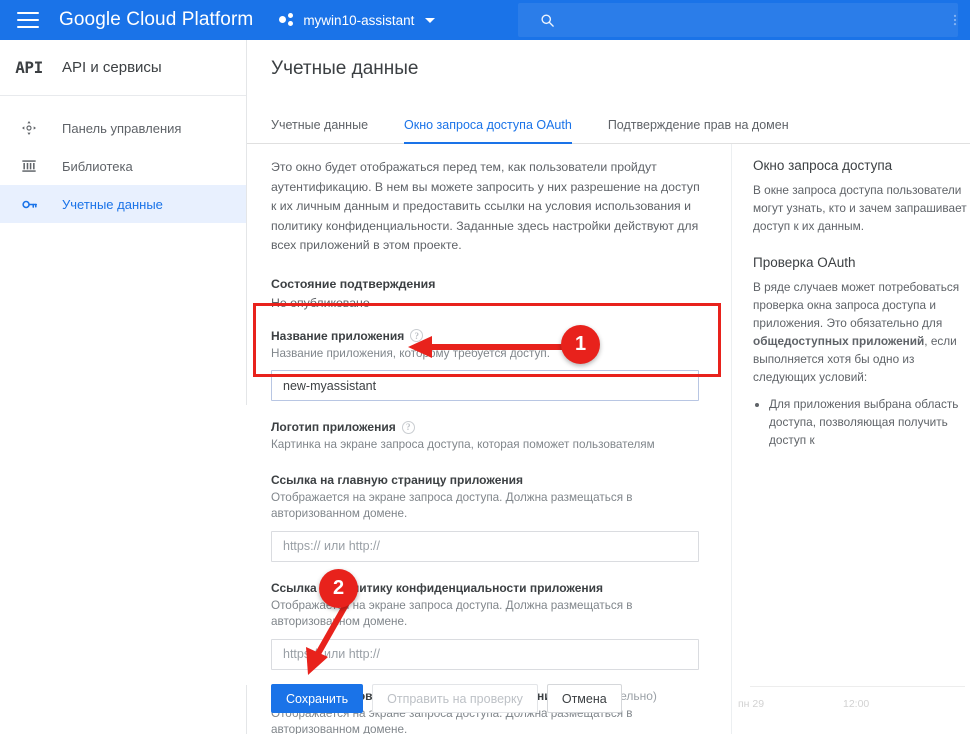 This screenshot has width=970, height=734. What do you see at coordinates (97, 166) in the screenshot?
I see `sidebar-item-label: Библиотека` at bounding box center [97, 166].